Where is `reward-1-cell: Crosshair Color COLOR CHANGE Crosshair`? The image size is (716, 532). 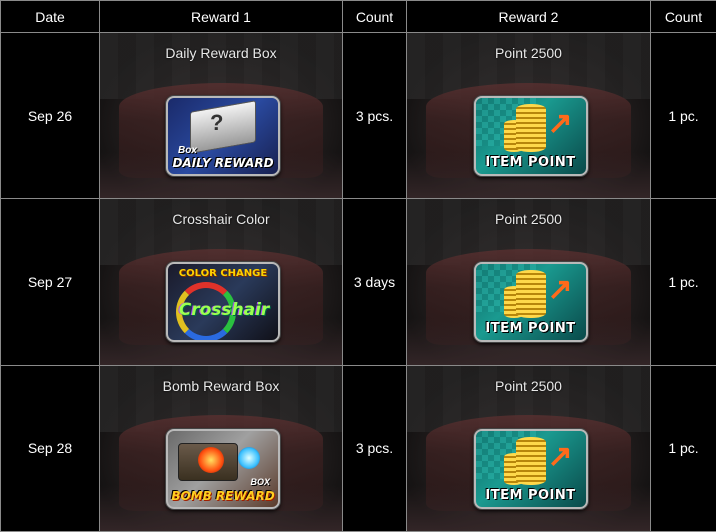
reward-1-cell: Crosshair Color COLOR CHANGE Crosshair is located at coordinates (221, 282).